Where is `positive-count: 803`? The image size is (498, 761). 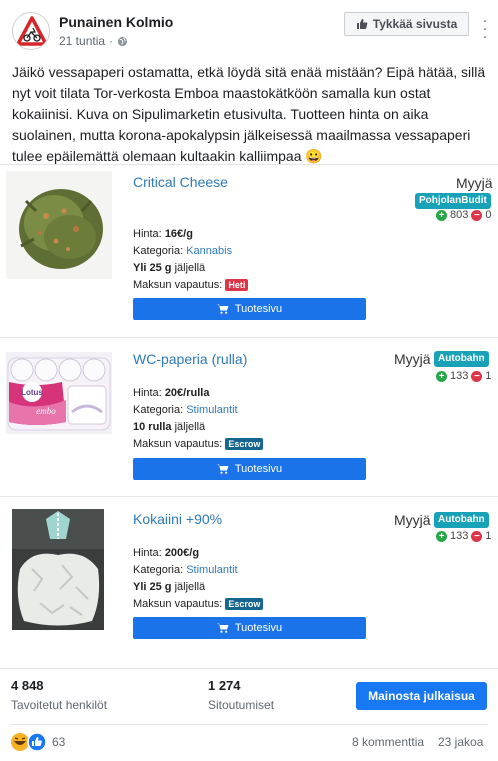 positive-count: 803 is located at coordinates (459, 215).